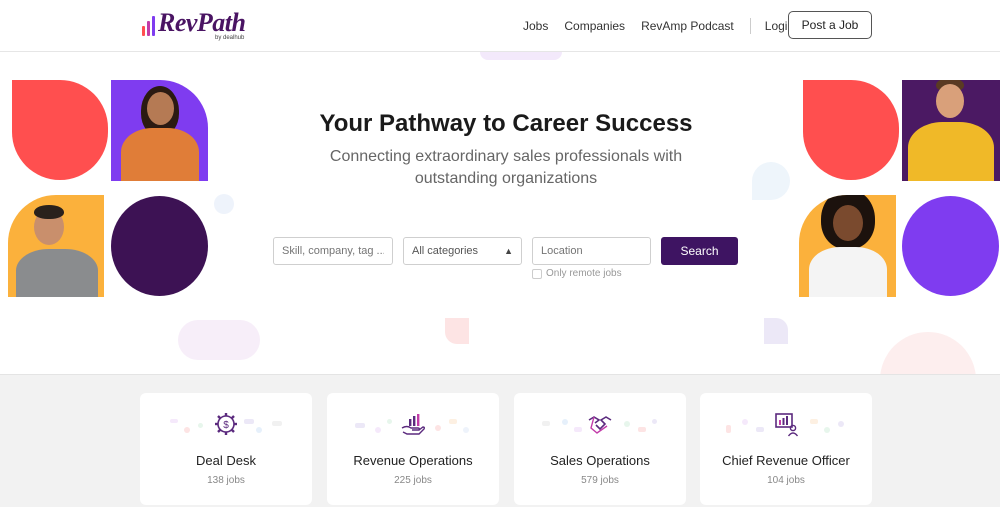 This screenshot has height=507, width=1000. What do you see at coordinates (830, 25) in the screenshot?
I see `post-job-button: Post a Job` at bounding box center [830, 25].